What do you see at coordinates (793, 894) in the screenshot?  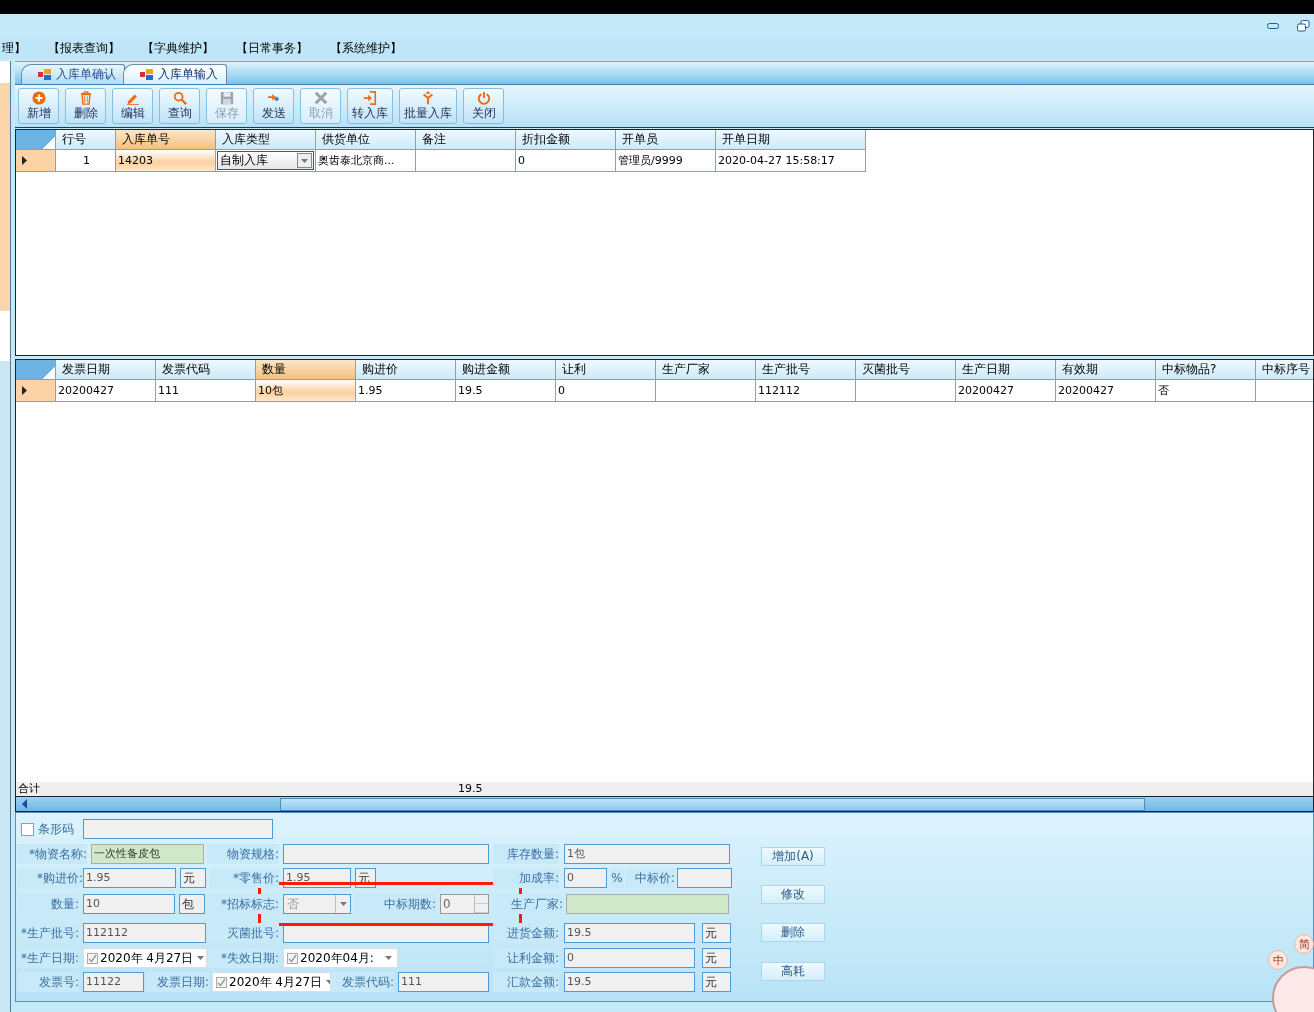 I see `form-button: 修改` at bounding box center [793, 894].